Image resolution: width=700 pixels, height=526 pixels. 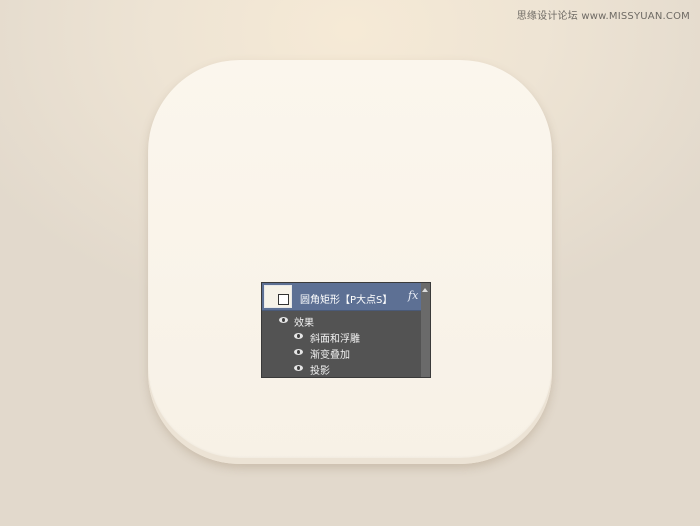 I want to click on fx-icon: fx, so click(x=413, y=295).